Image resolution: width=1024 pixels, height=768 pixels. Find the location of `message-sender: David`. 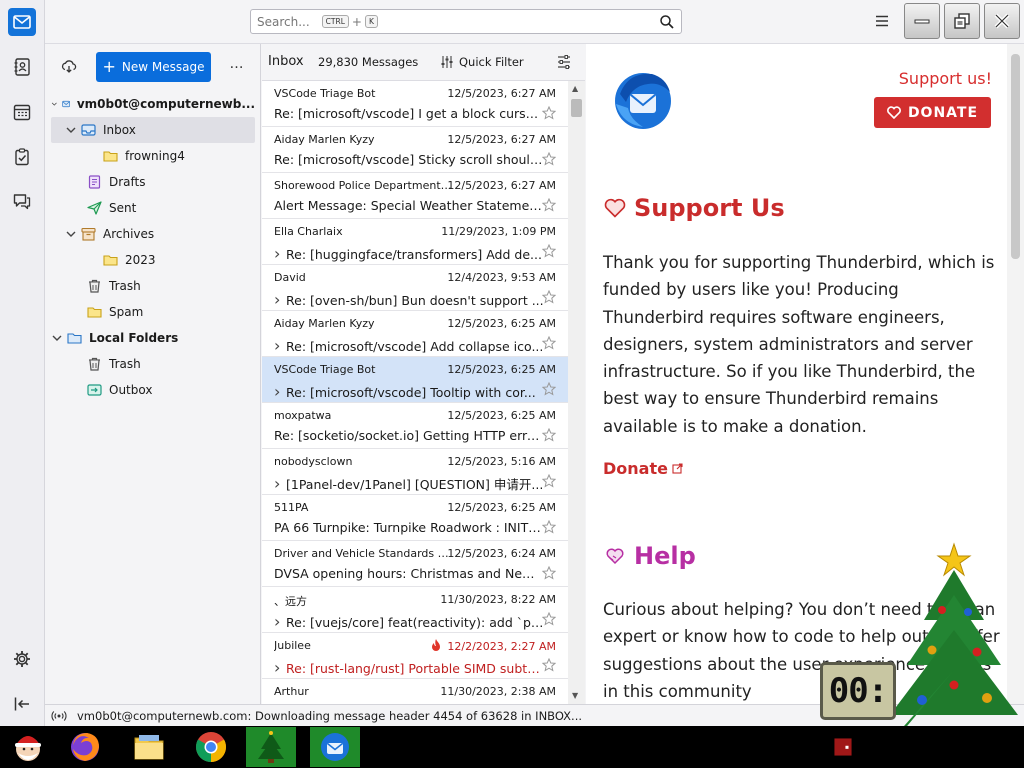

message-sender: David is located at coordinates (290, 277).